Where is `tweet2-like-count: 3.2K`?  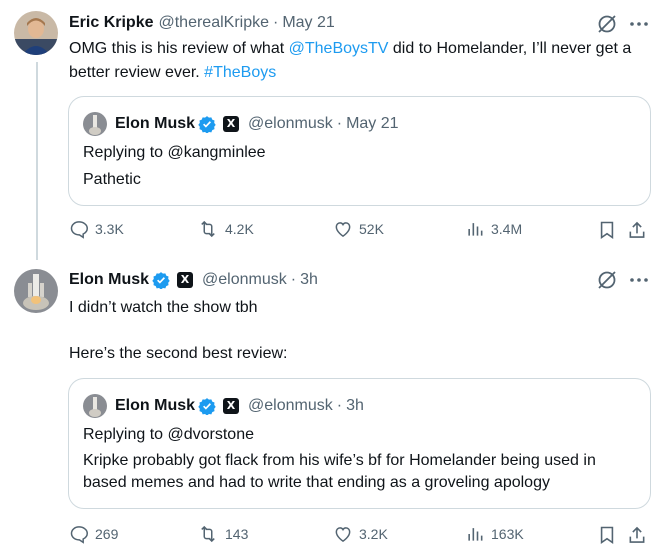
tweet2-like-count: 3.2K is located at coordinates (373, 534).